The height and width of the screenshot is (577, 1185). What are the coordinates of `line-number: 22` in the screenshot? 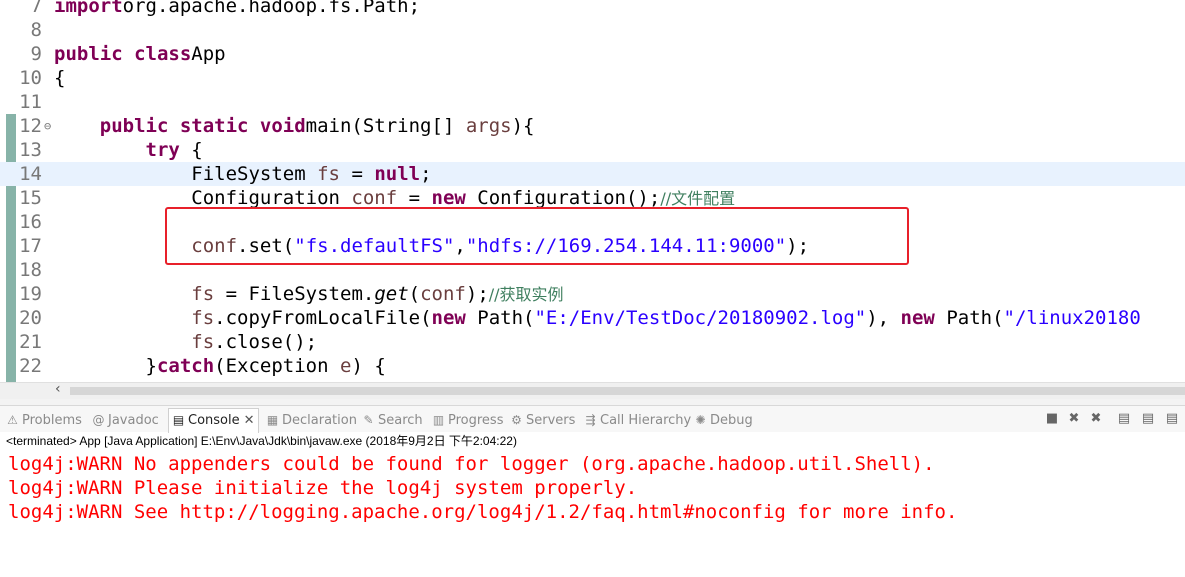 It's located at (30, 366).